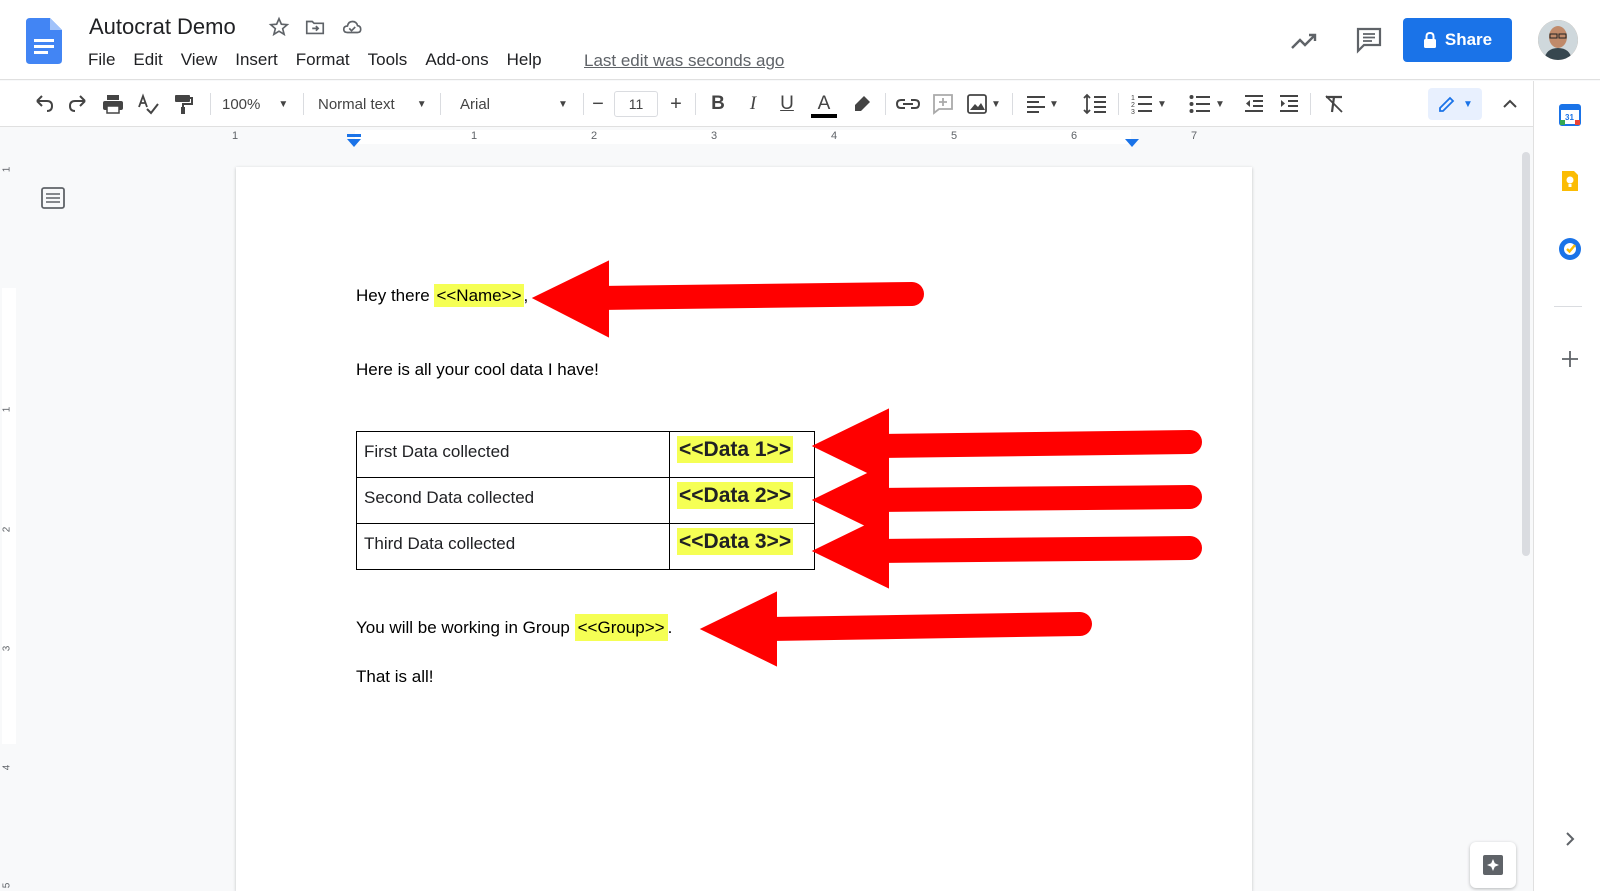  I want to click on right-indent-marker, so click(1132, 143).